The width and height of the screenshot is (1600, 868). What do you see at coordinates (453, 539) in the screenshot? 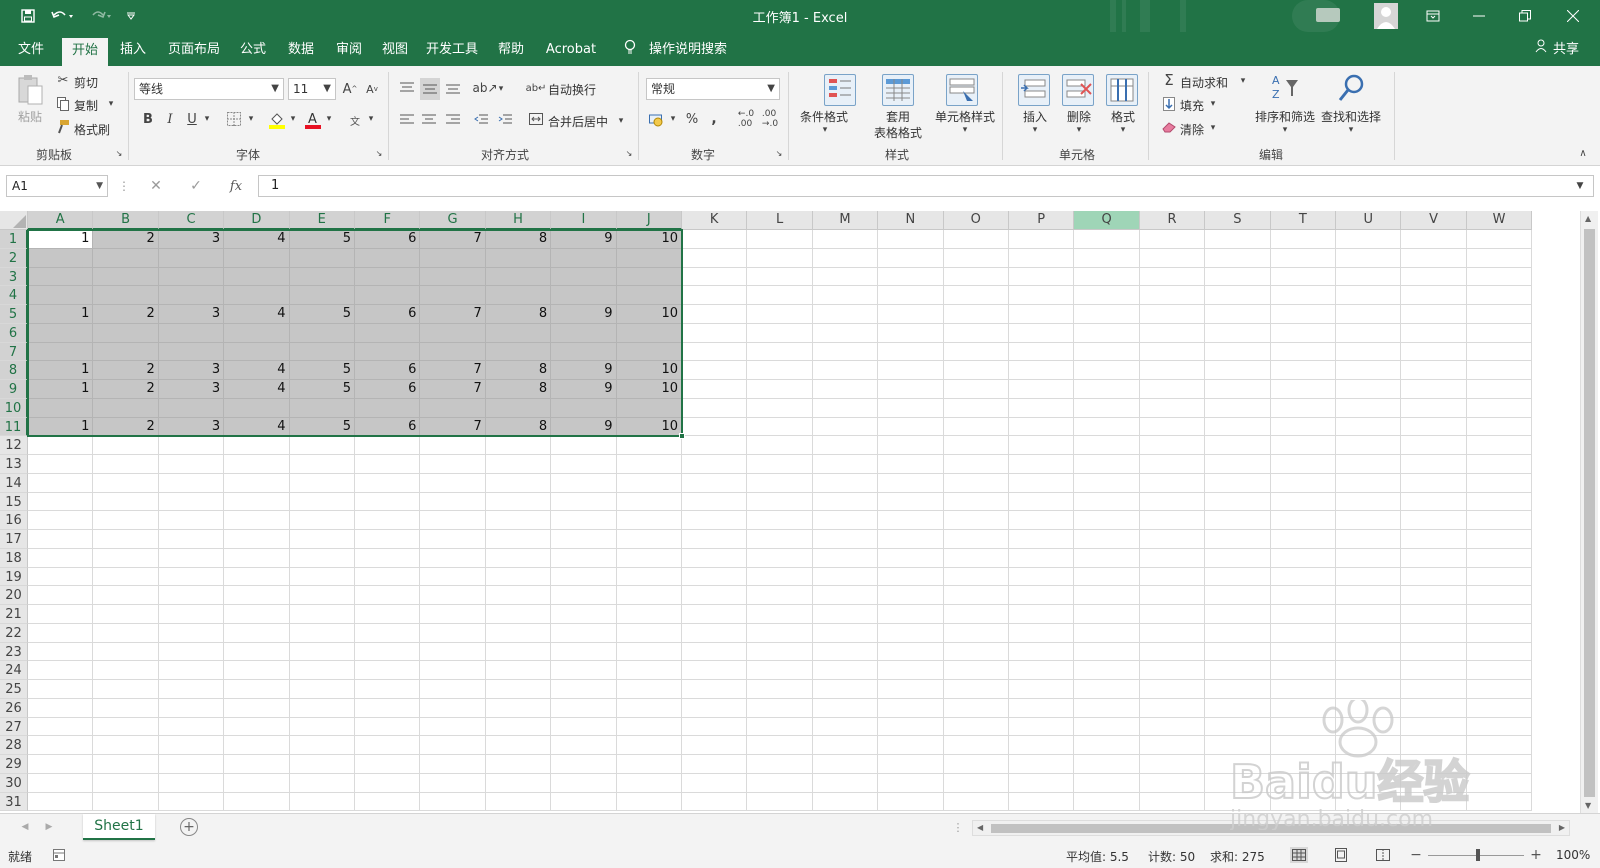
I see `cell-g17` at bounding box center [453, 539].